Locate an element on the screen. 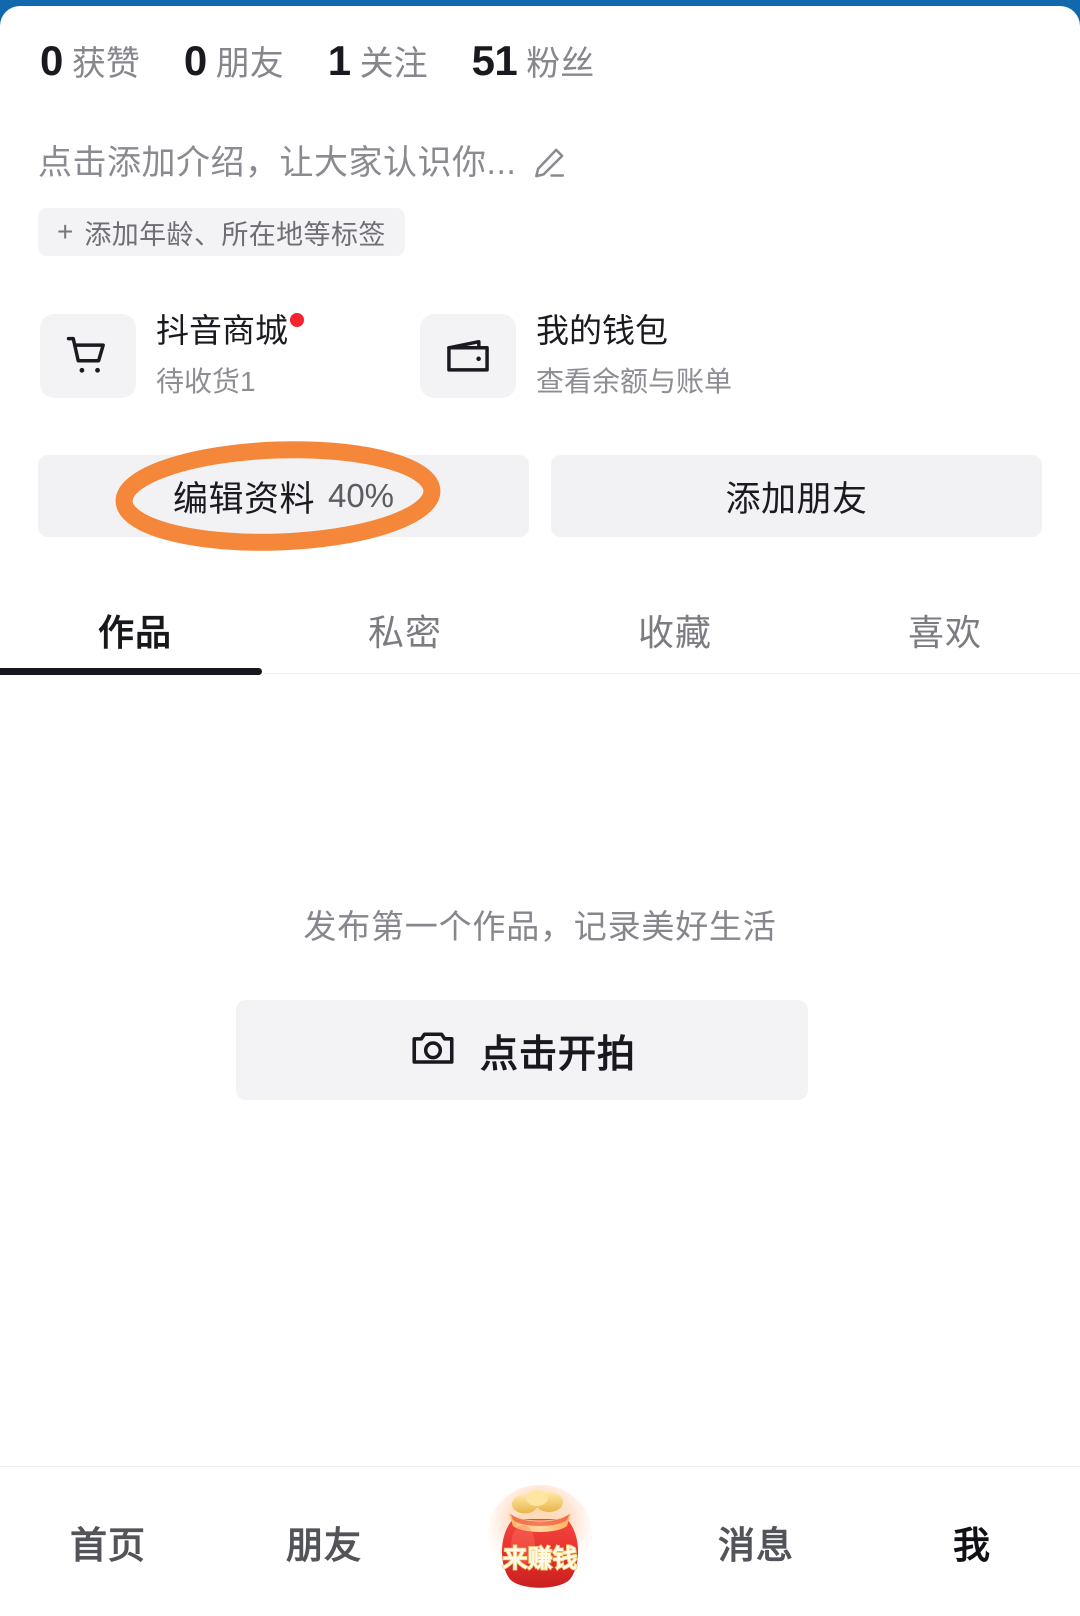 The height and width of the screenshot is (1616, 1080). start-shooting-button: 点击开拍 is located at coordinates (522, 1050).